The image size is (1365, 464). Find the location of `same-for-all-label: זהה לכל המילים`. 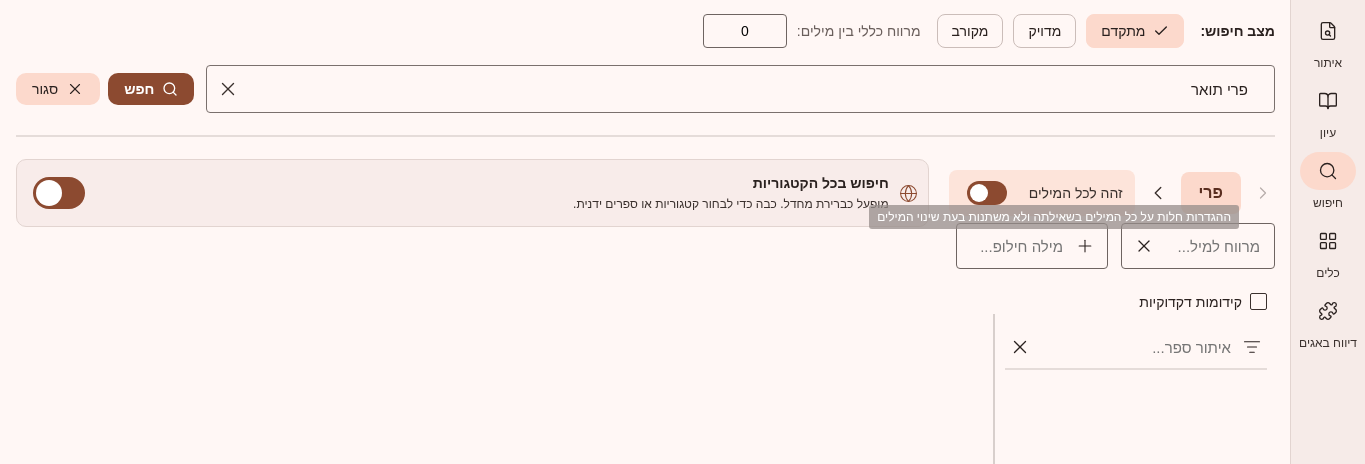

same-for-all-label: זהה לכל המילים is located at coordinates (1075, 193).